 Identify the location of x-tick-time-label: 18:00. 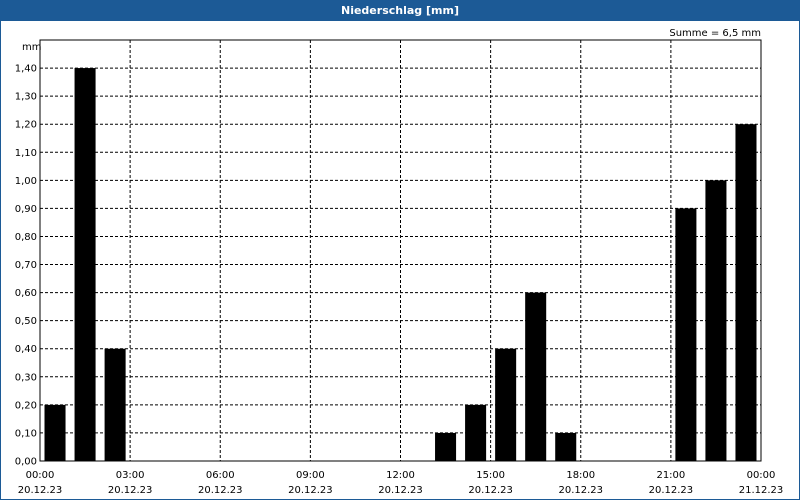
(580, 475).